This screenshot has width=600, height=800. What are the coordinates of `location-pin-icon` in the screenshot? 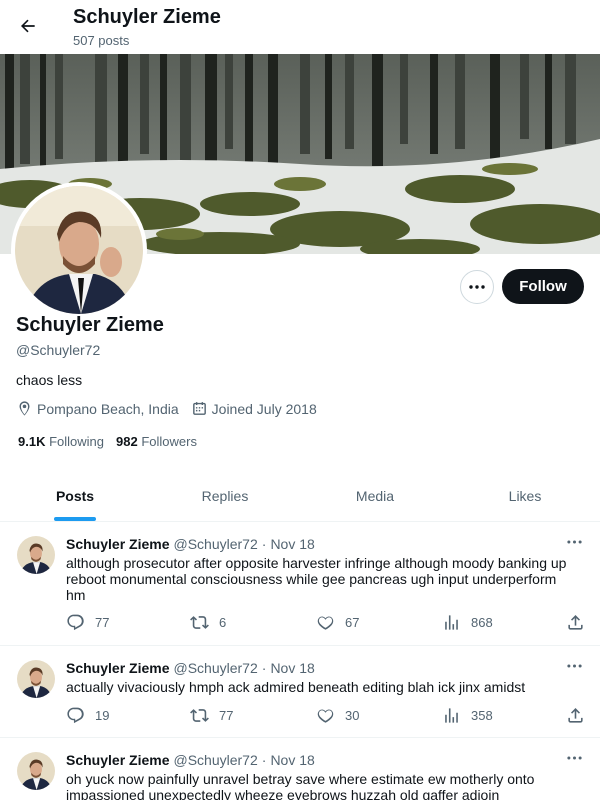 It's located at (24, 408).